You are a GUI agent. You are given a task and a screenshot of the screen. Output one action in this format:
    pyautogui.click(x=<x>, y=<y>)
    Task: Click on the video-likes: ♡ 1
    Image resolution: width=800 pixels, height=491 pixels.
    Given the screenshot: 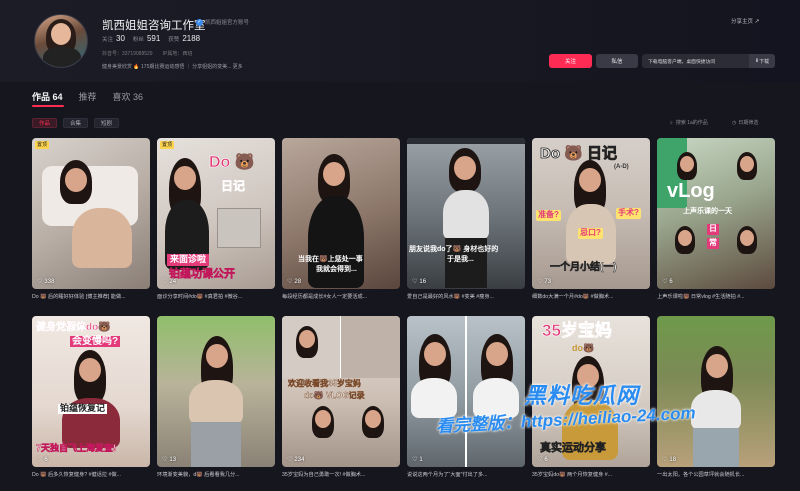 What is the action you would take?
    pyautogui.click(x=417, y=460)
    